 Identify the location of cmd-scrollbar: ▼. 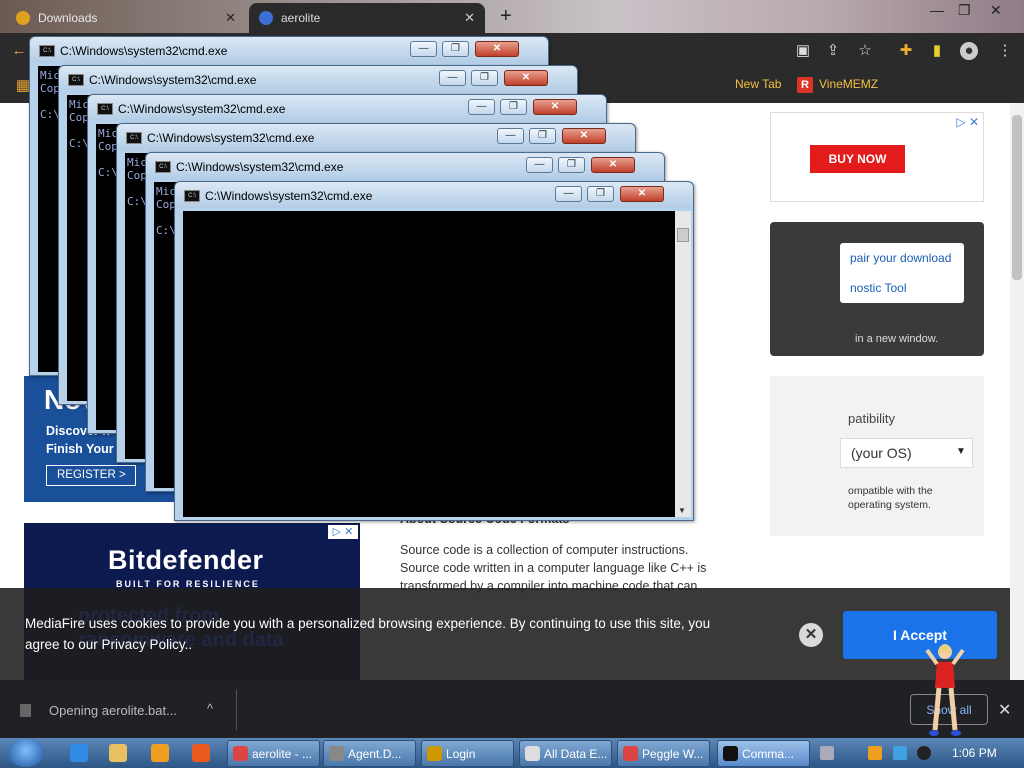
(683, 364).